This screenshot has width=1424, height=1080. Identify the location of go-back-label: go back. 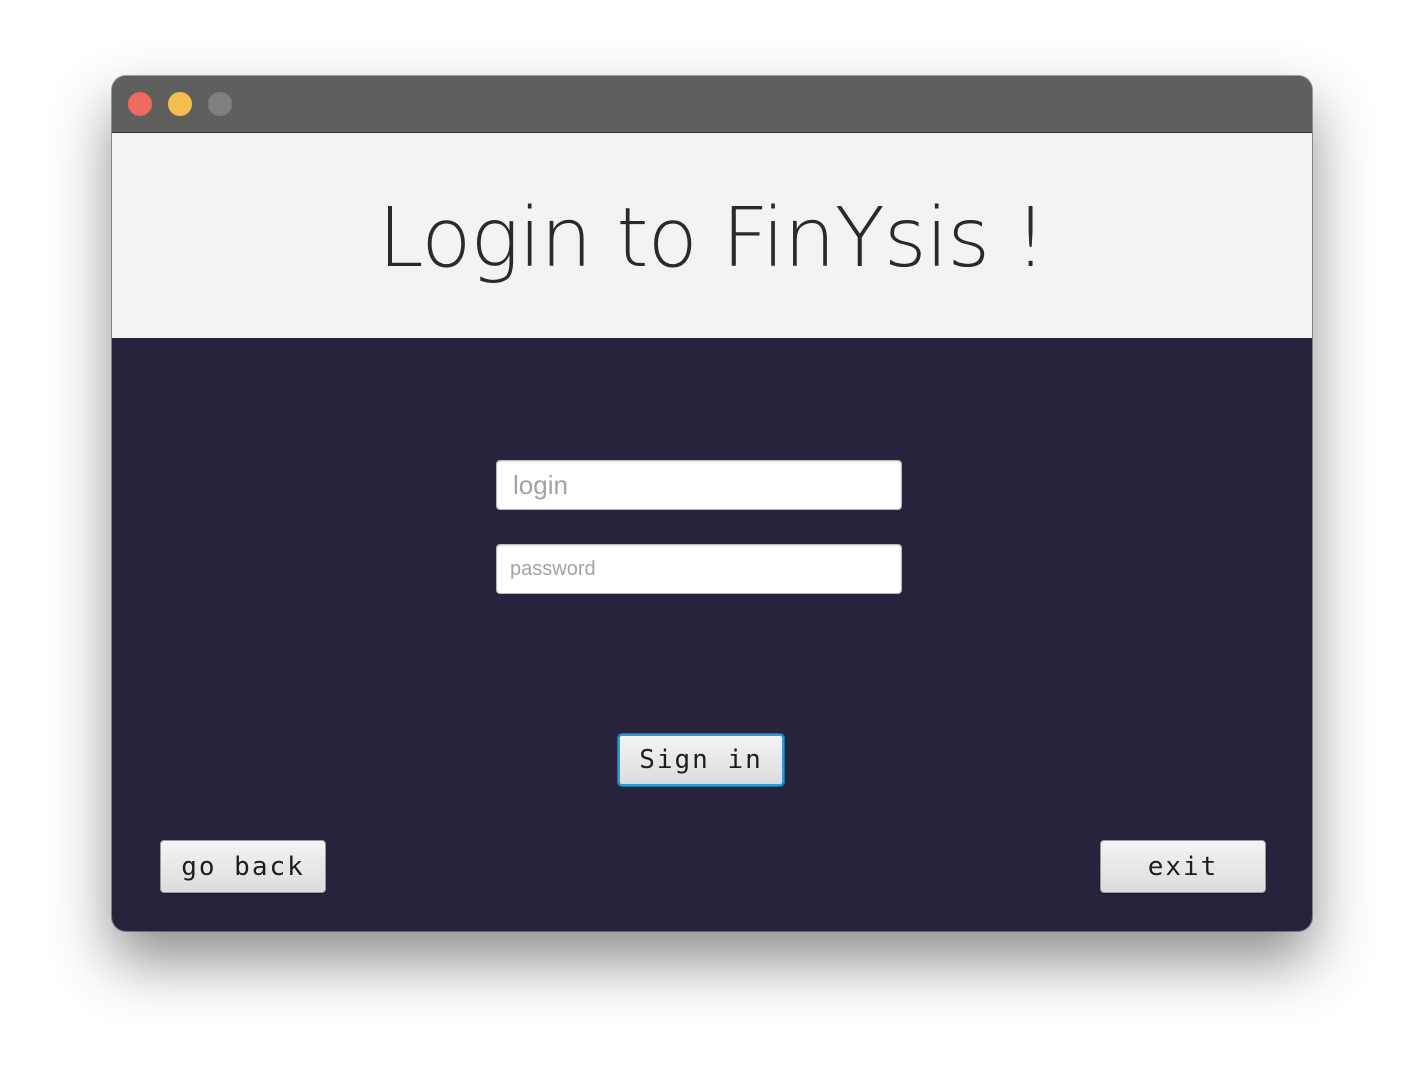
(243, 866).